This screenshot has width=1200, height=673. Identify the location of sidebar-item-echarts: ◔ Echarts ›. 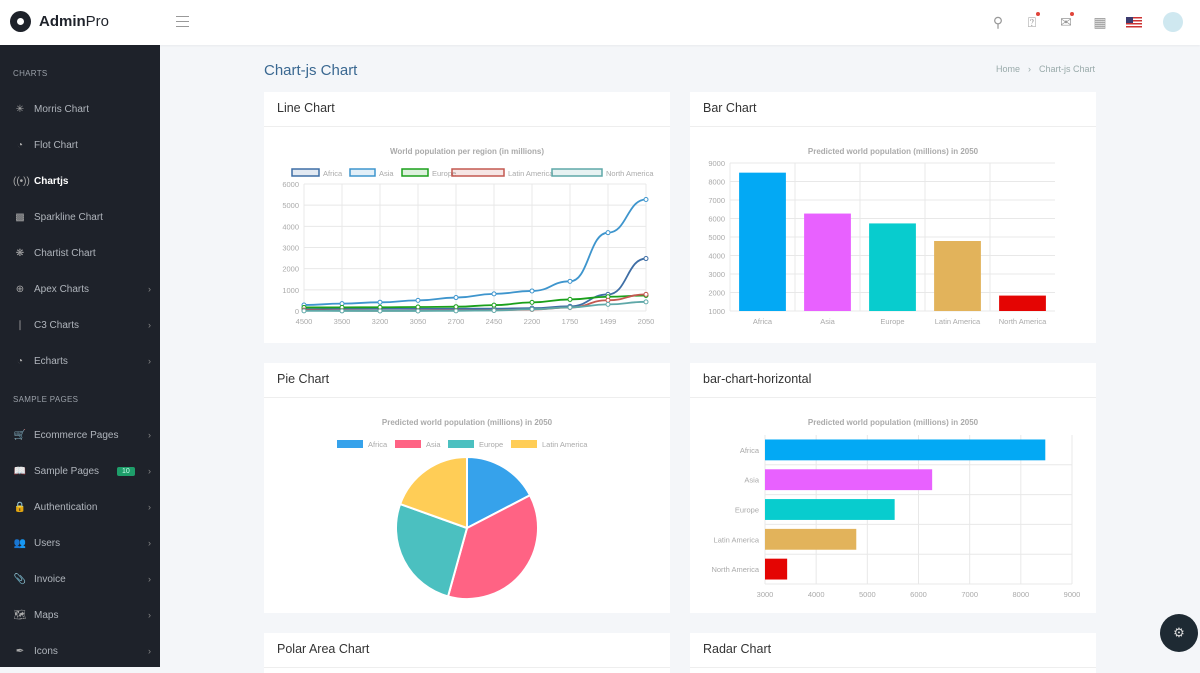
(80, 361).